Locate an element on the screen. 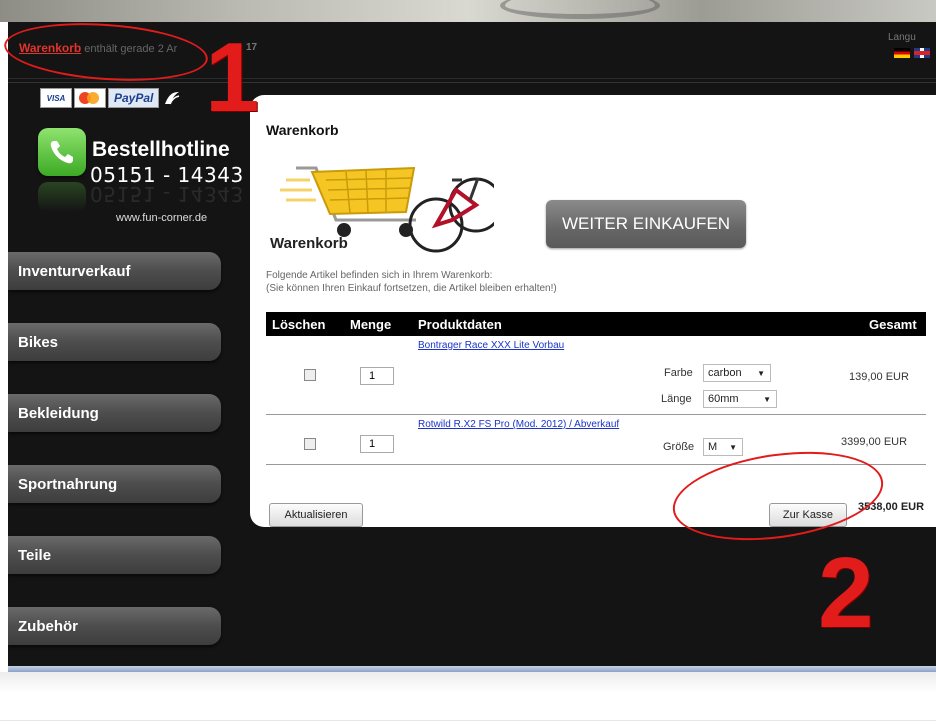 This screenshot has width=936, height=724. nav-item-bikes: Bikes is located at coordinates (114, 342).